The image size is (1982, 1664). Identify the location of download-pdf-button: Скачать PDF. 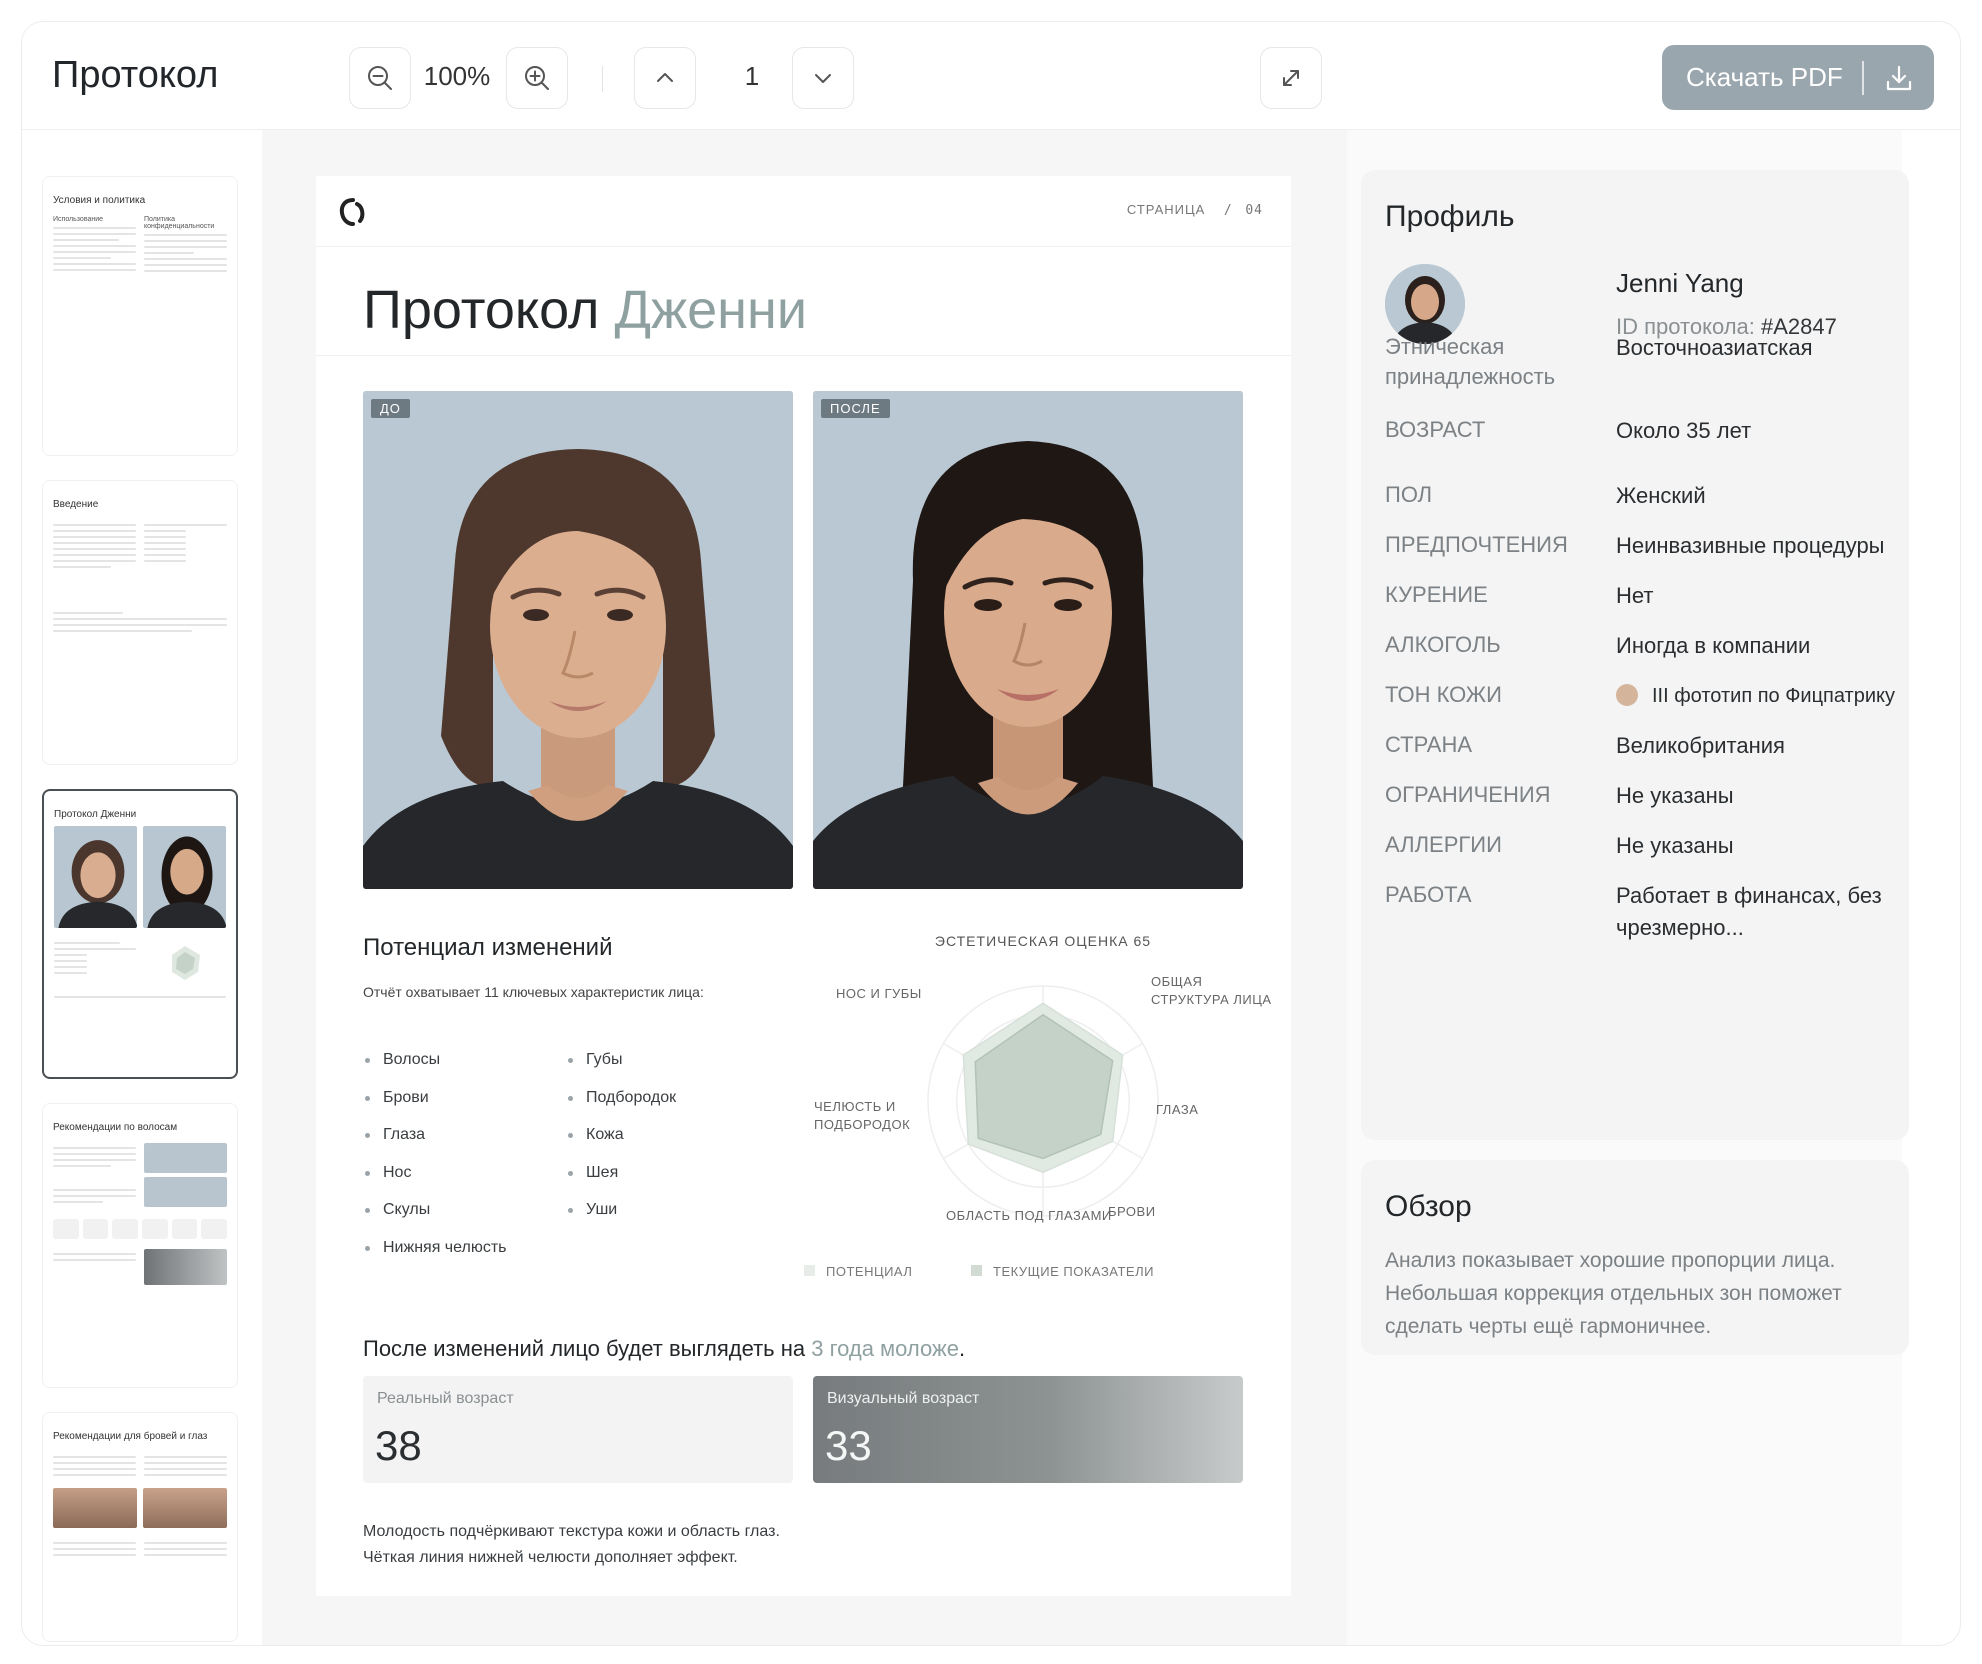
(1798, 77).